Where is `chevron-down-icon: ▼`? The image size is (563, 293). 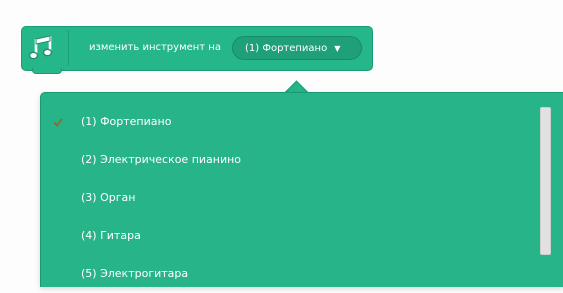 chevron-down-icon: ▼ is located at coordinates (337, 48).